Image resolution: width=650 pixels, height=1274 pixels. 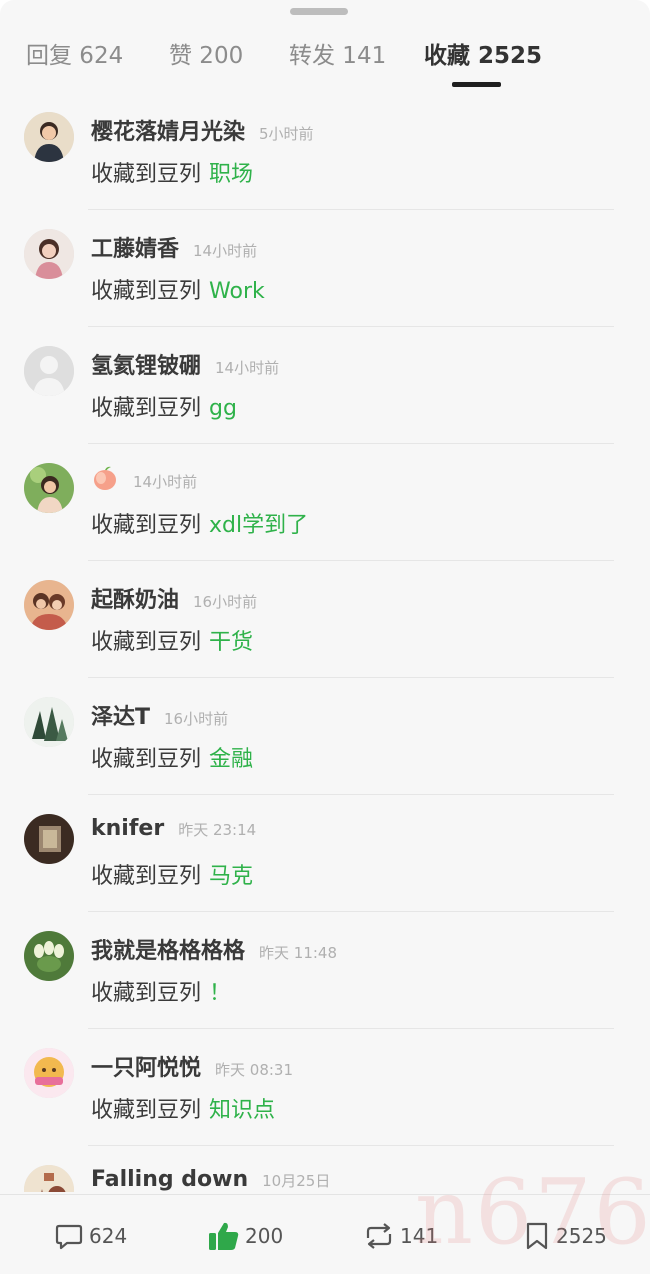 I want to click on tab-likes: 赞 200, so click(x=206, y=53).